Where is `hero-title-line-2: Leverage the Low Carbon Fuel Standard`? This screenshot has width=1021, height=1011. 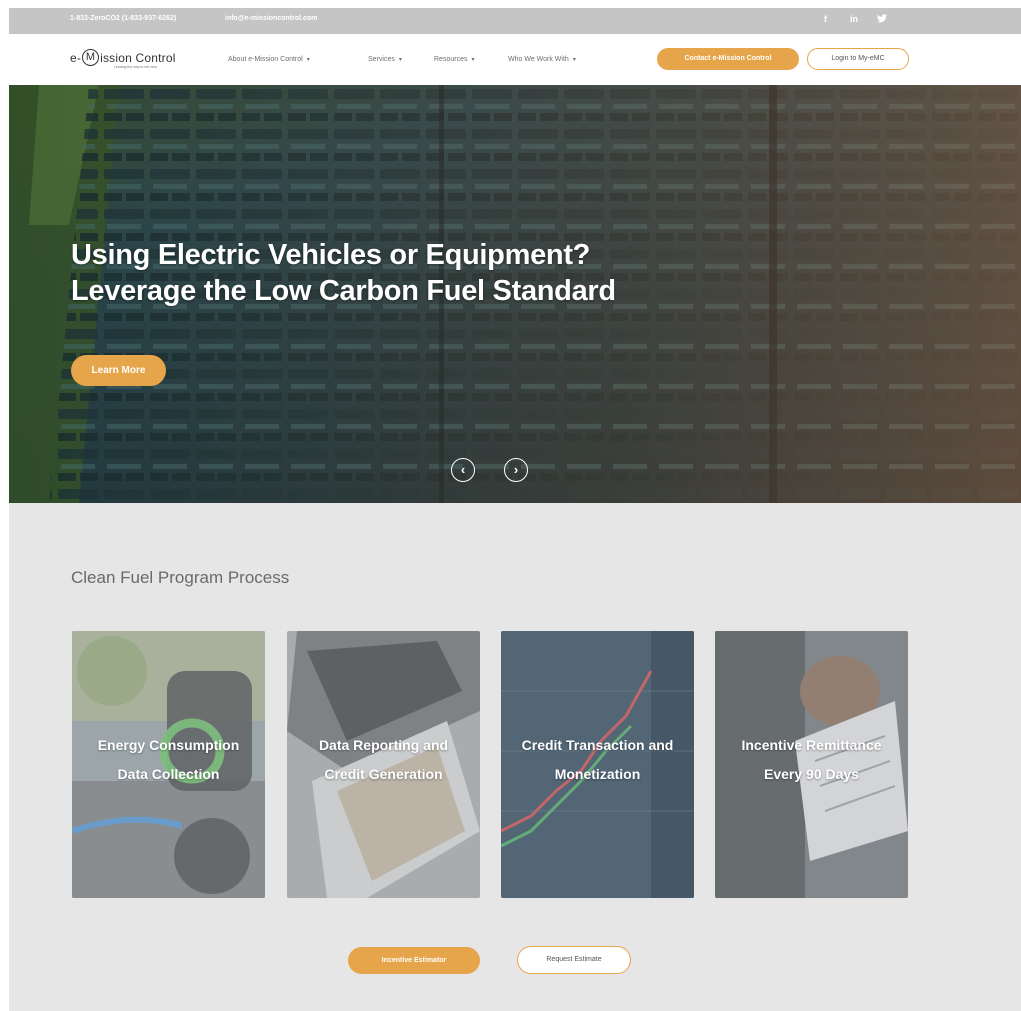
hero-title-line-2: Leverage the Low Carbon Fuel Standard is located at coordinates (343, 291).